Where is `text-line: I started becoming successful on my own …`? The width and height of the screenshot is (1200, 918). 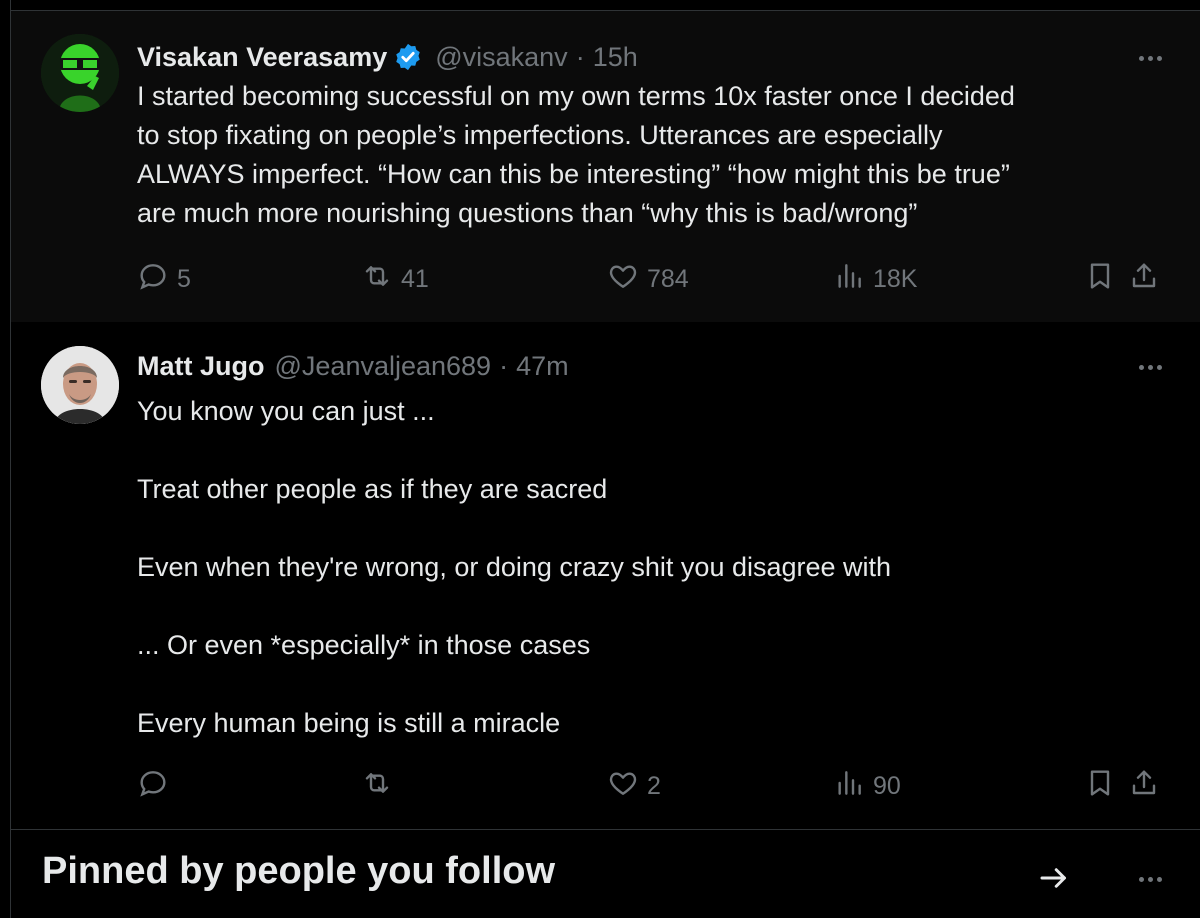
text-line: I started becoming successful on my own … is located at coordinates (576, 96).